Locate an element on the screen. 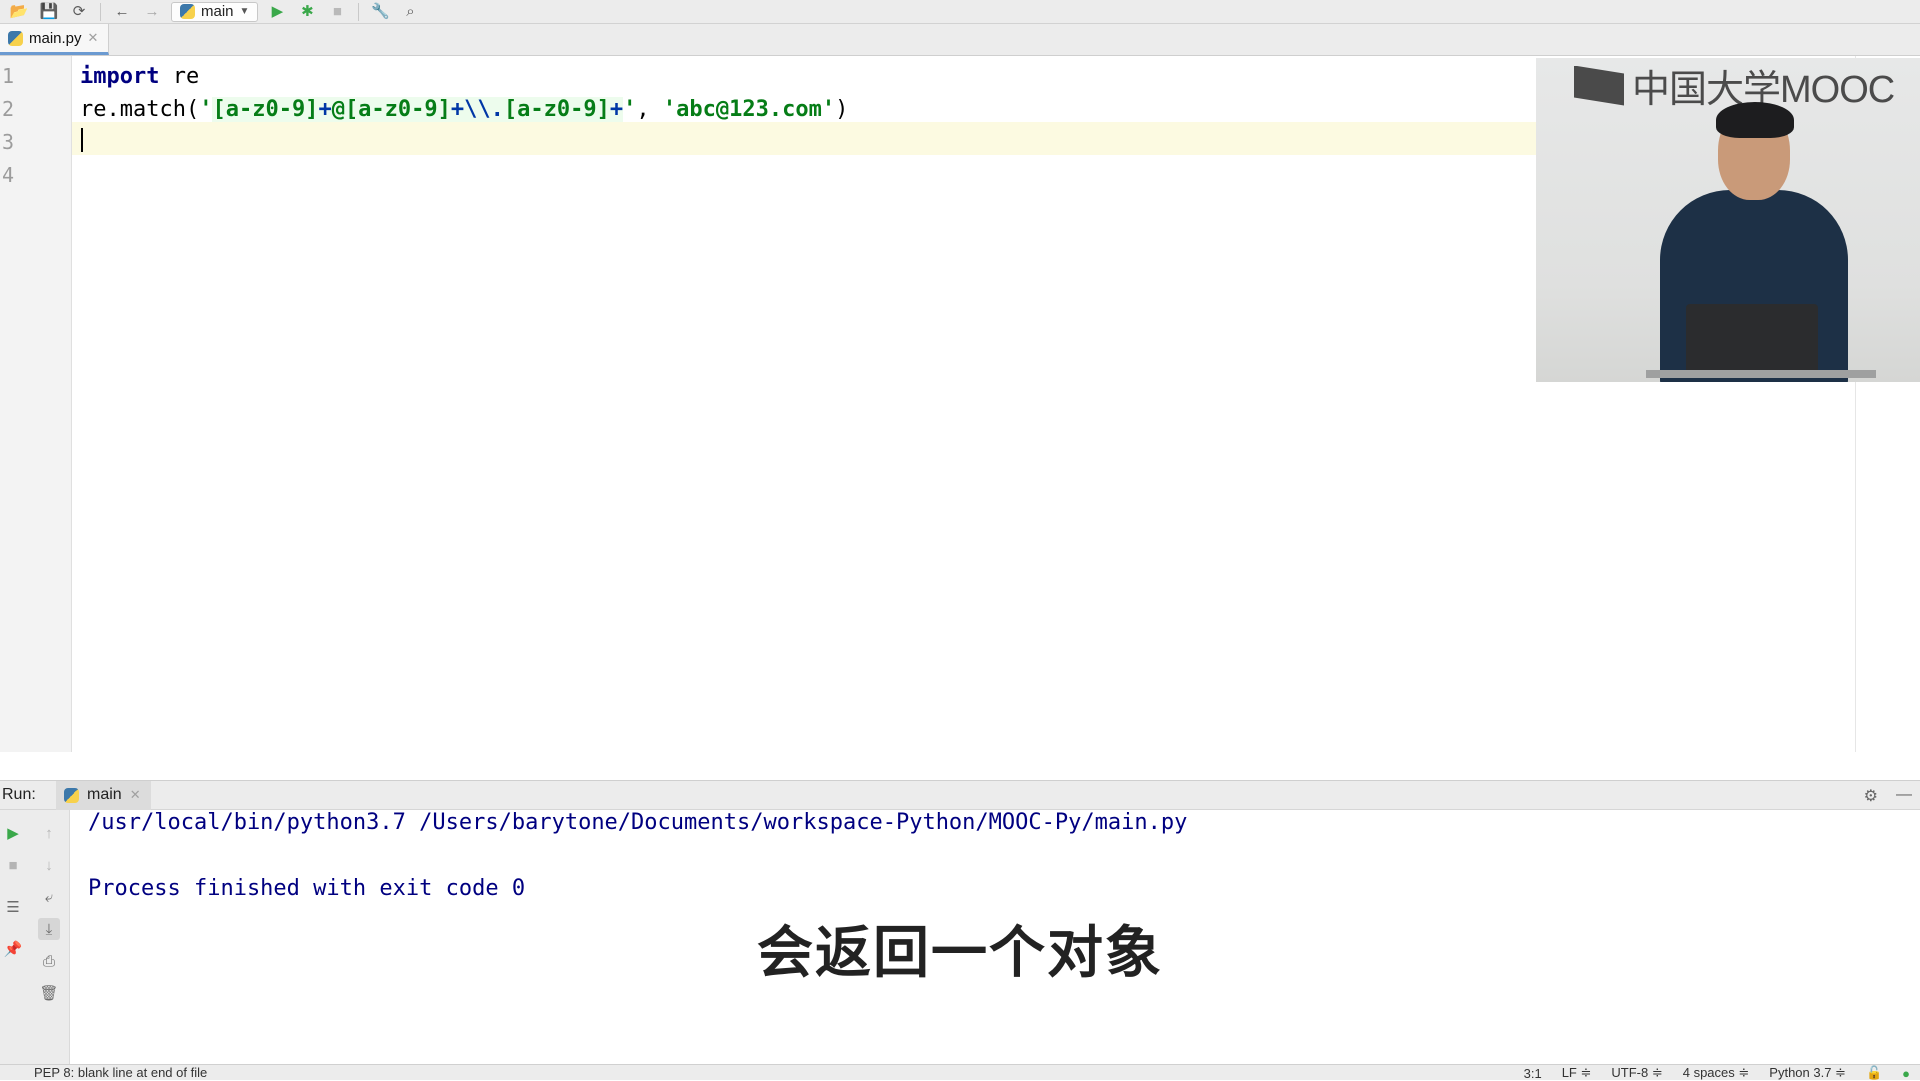 The width and height of the screenshot is (1920, 1081). status-message: PEP 8: blank line at end of file is located at coordinates (121, 1072).